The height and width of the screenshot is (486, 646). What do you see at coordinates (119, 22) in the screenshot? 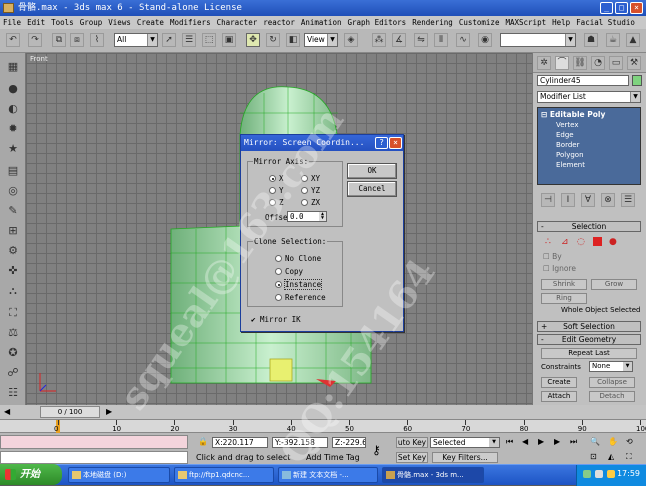
I see `menu-views: Views` at bounding box center [119, 22].